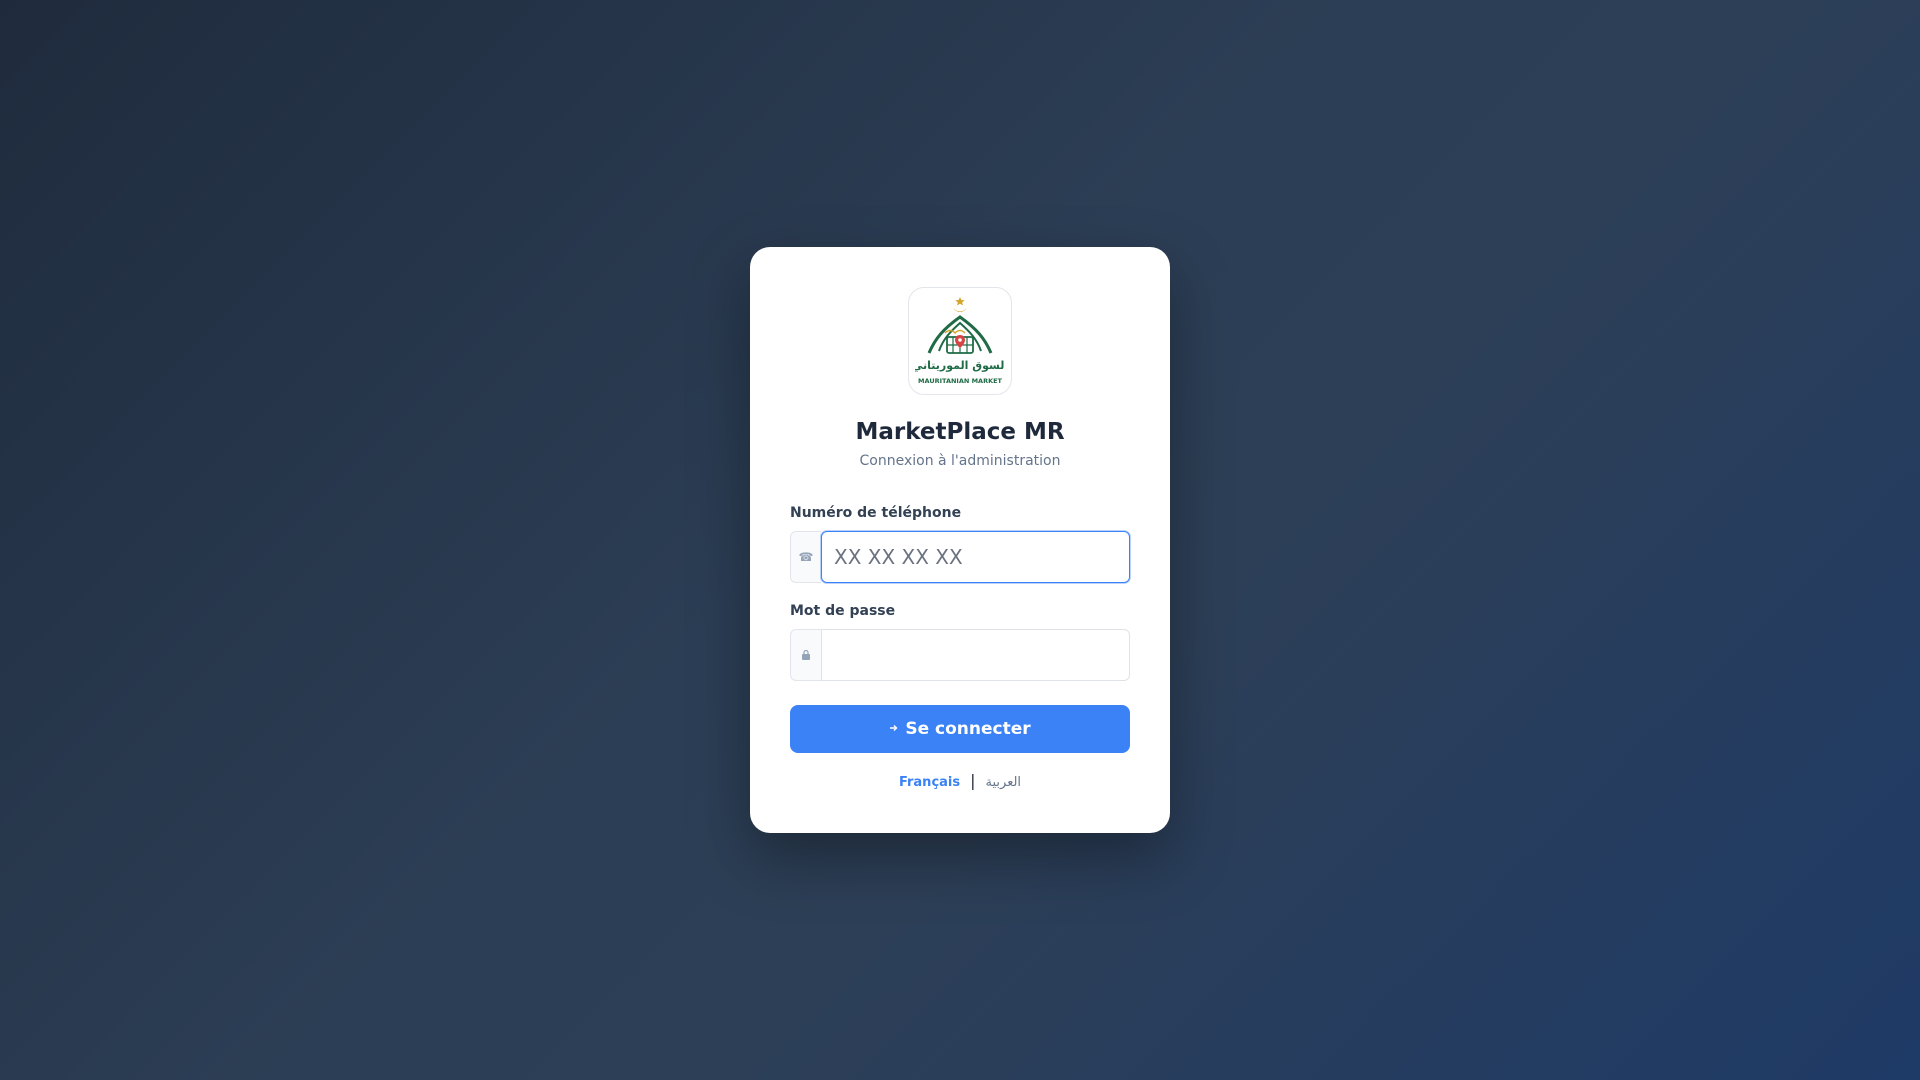 The width and height of the screenshot is (1920, 1080). I want to click on phone-icon: ☎, so click(805, 557).